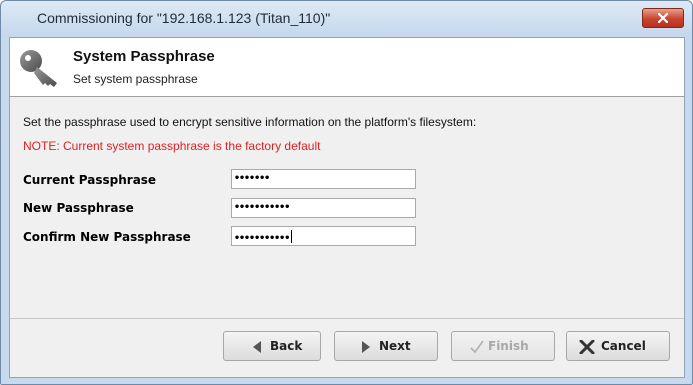 Image resolution: width=693 pixels, height=385 pixels. Describe the element at coordinates (395, 346) in the screenshot. I see `next-label: Next` at that location.